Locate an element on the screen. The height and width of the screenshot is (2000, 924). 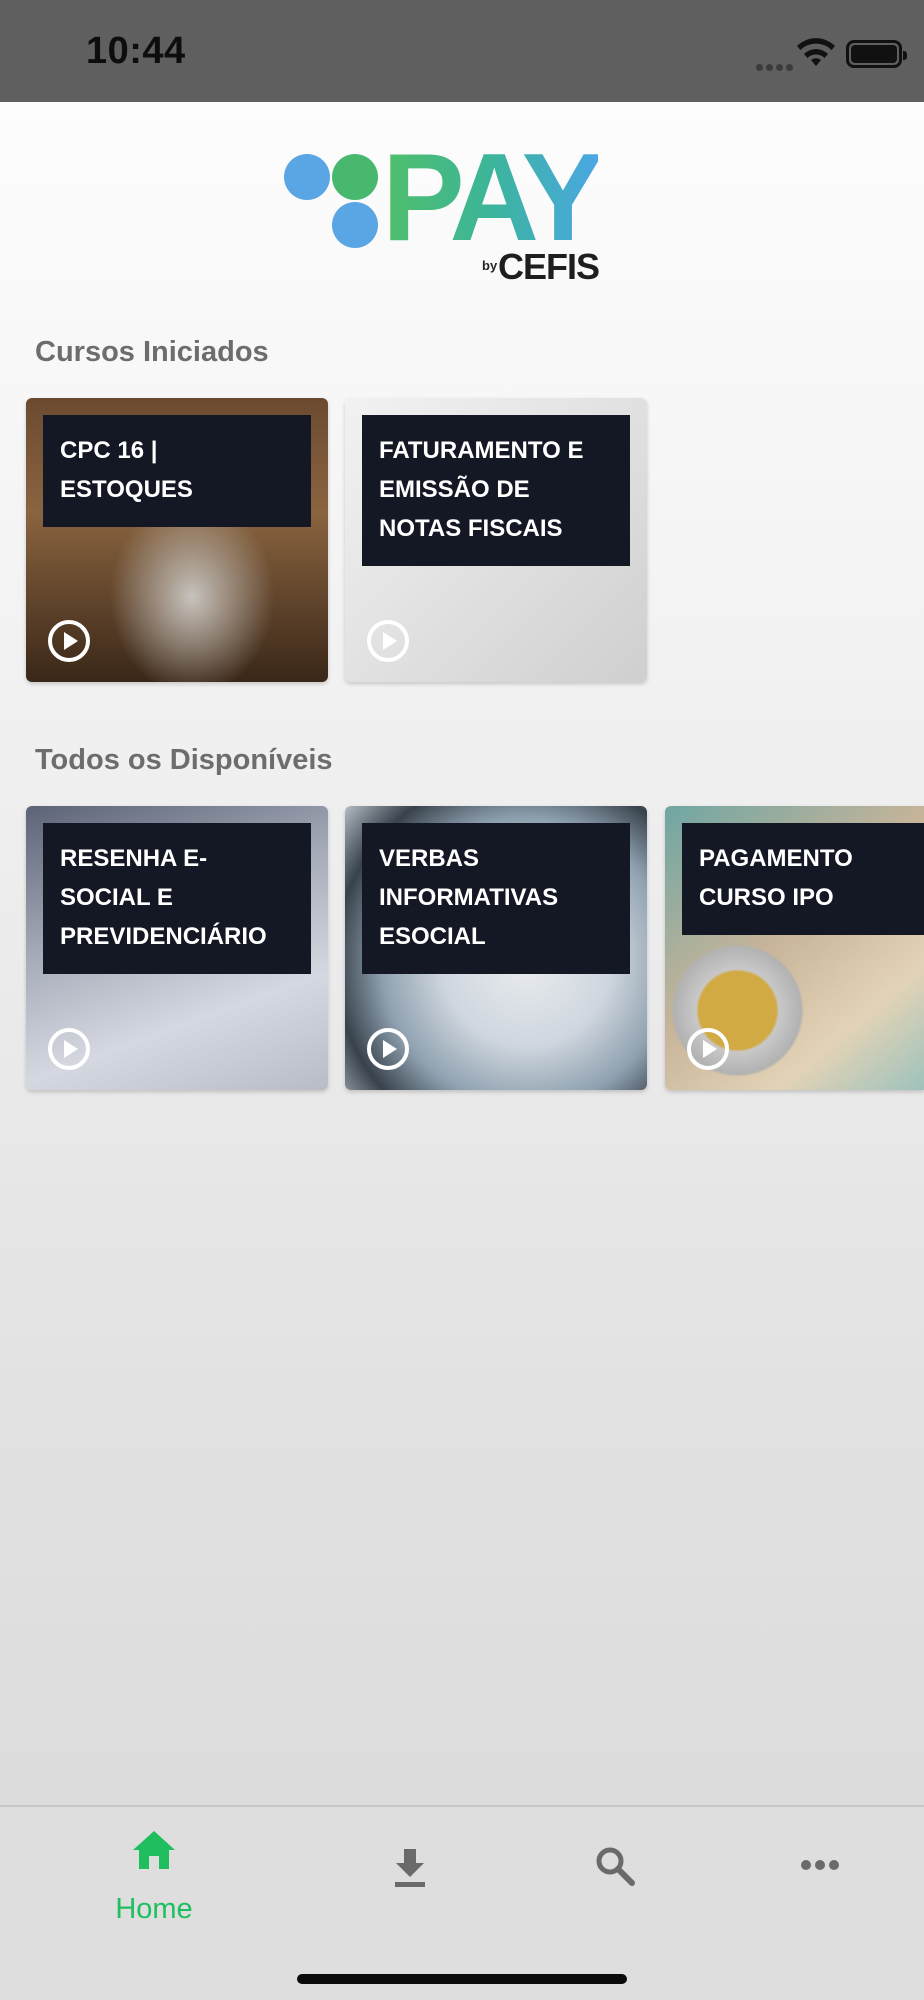
signal-icon is located at coordinates (776, 67).